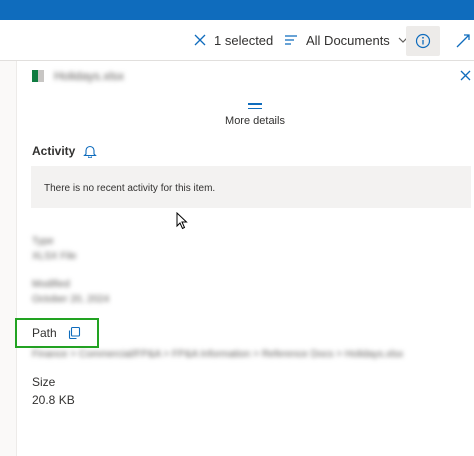 This screenshot has width=474, height=456. I want to click on size-label: Size, so click(44, 382).